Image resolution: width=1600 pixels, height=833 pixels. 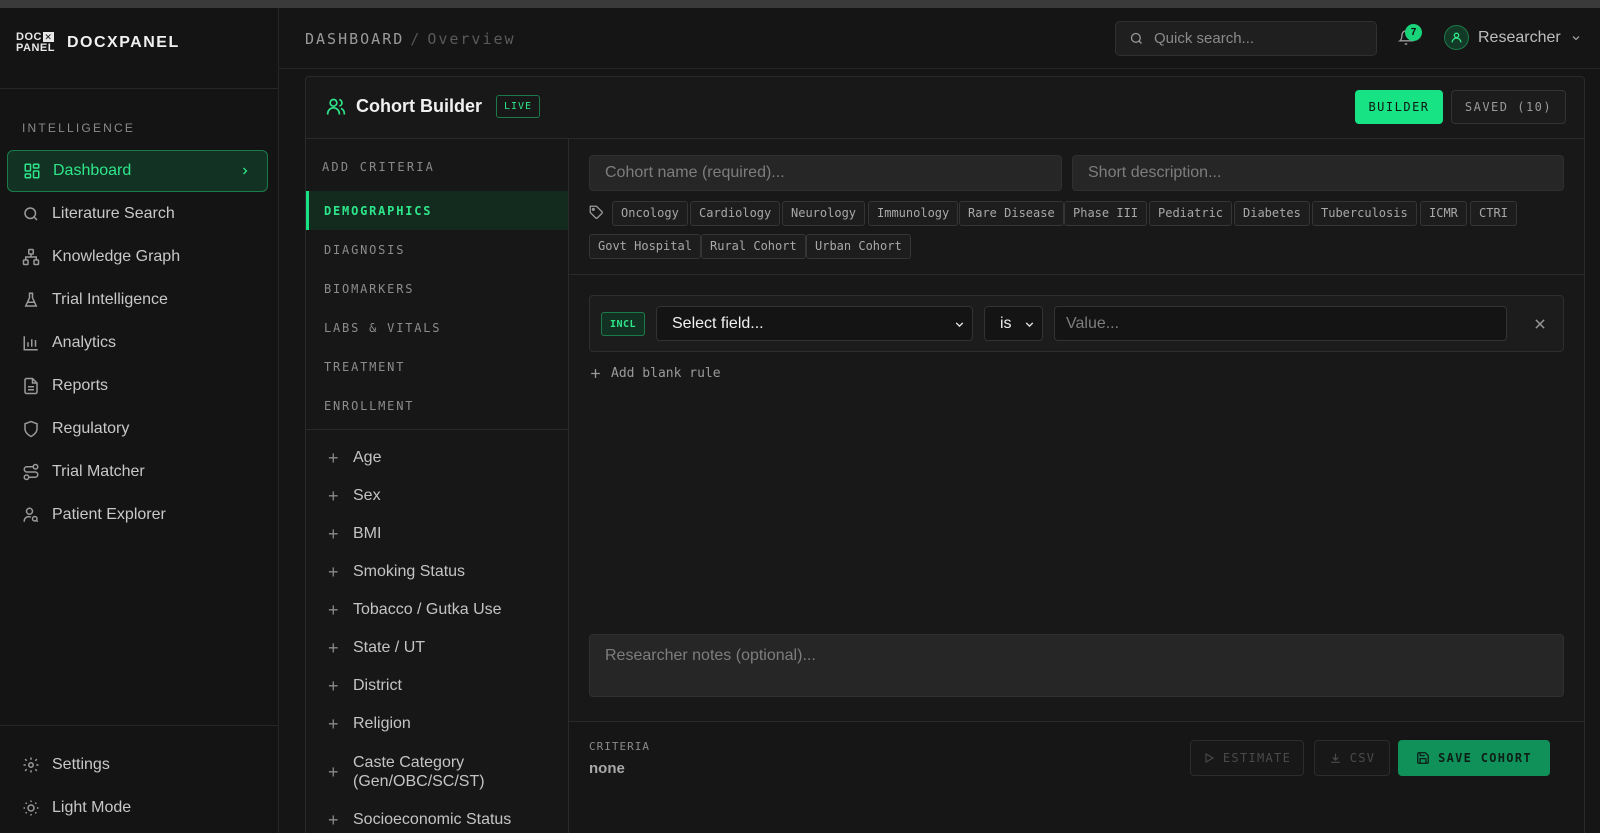 What do you see at coordinates (1443, 213) in the screenshot?
I see `tag-chip: ICMR` at bounding box center [1443, 213].